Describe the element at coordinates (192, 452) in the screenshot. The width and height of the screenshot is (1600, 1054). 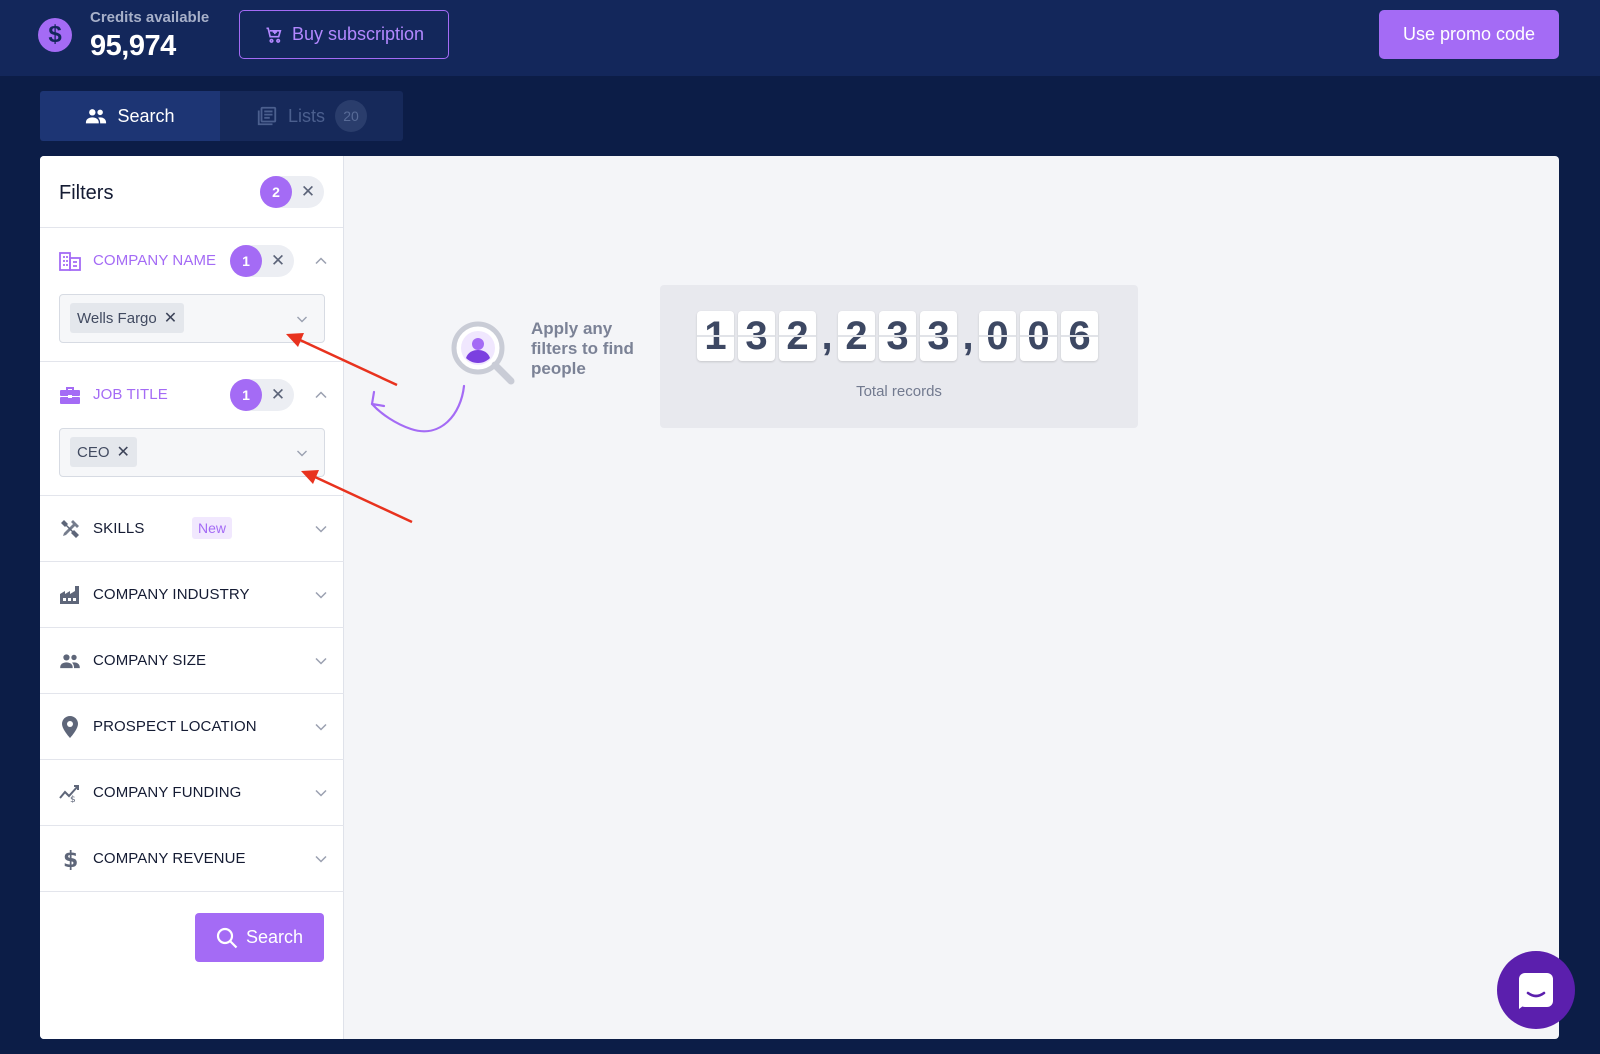
I see `job-title-select: CEO ✕` at that location.